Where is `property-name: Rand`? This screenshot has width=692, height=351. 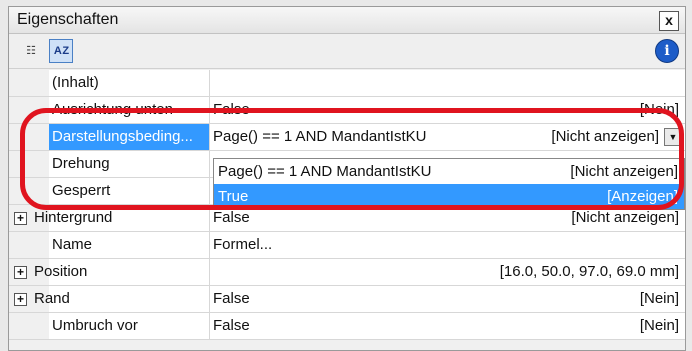
property-name: Rand is located at coordinates (120, 299).